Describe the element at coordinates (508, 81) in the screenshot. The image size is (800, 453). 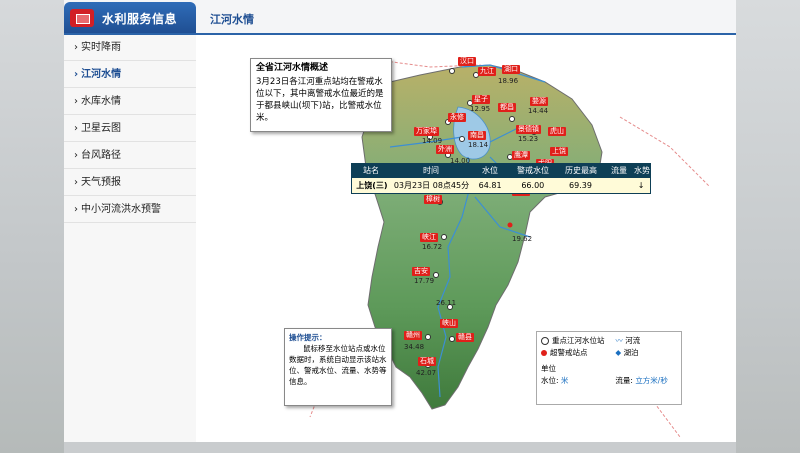
I see `water-level-value: 18.96` at that location.